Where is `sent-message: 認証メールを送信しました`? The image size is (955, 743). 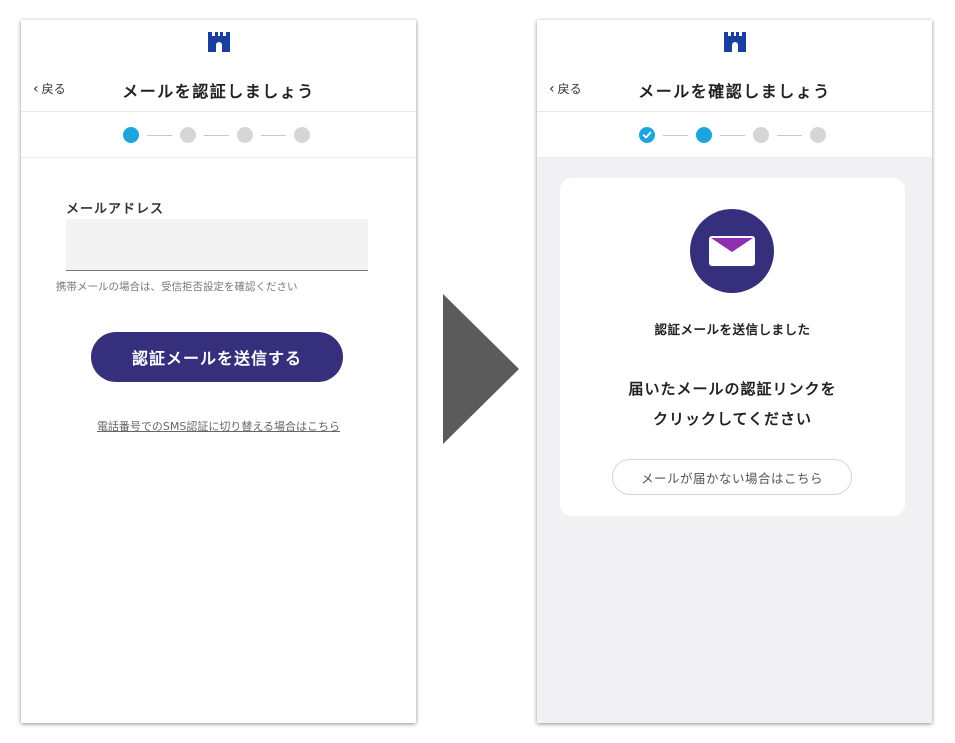
sent-message: 認証メールを送信しました is located at coordinates (732, 329).